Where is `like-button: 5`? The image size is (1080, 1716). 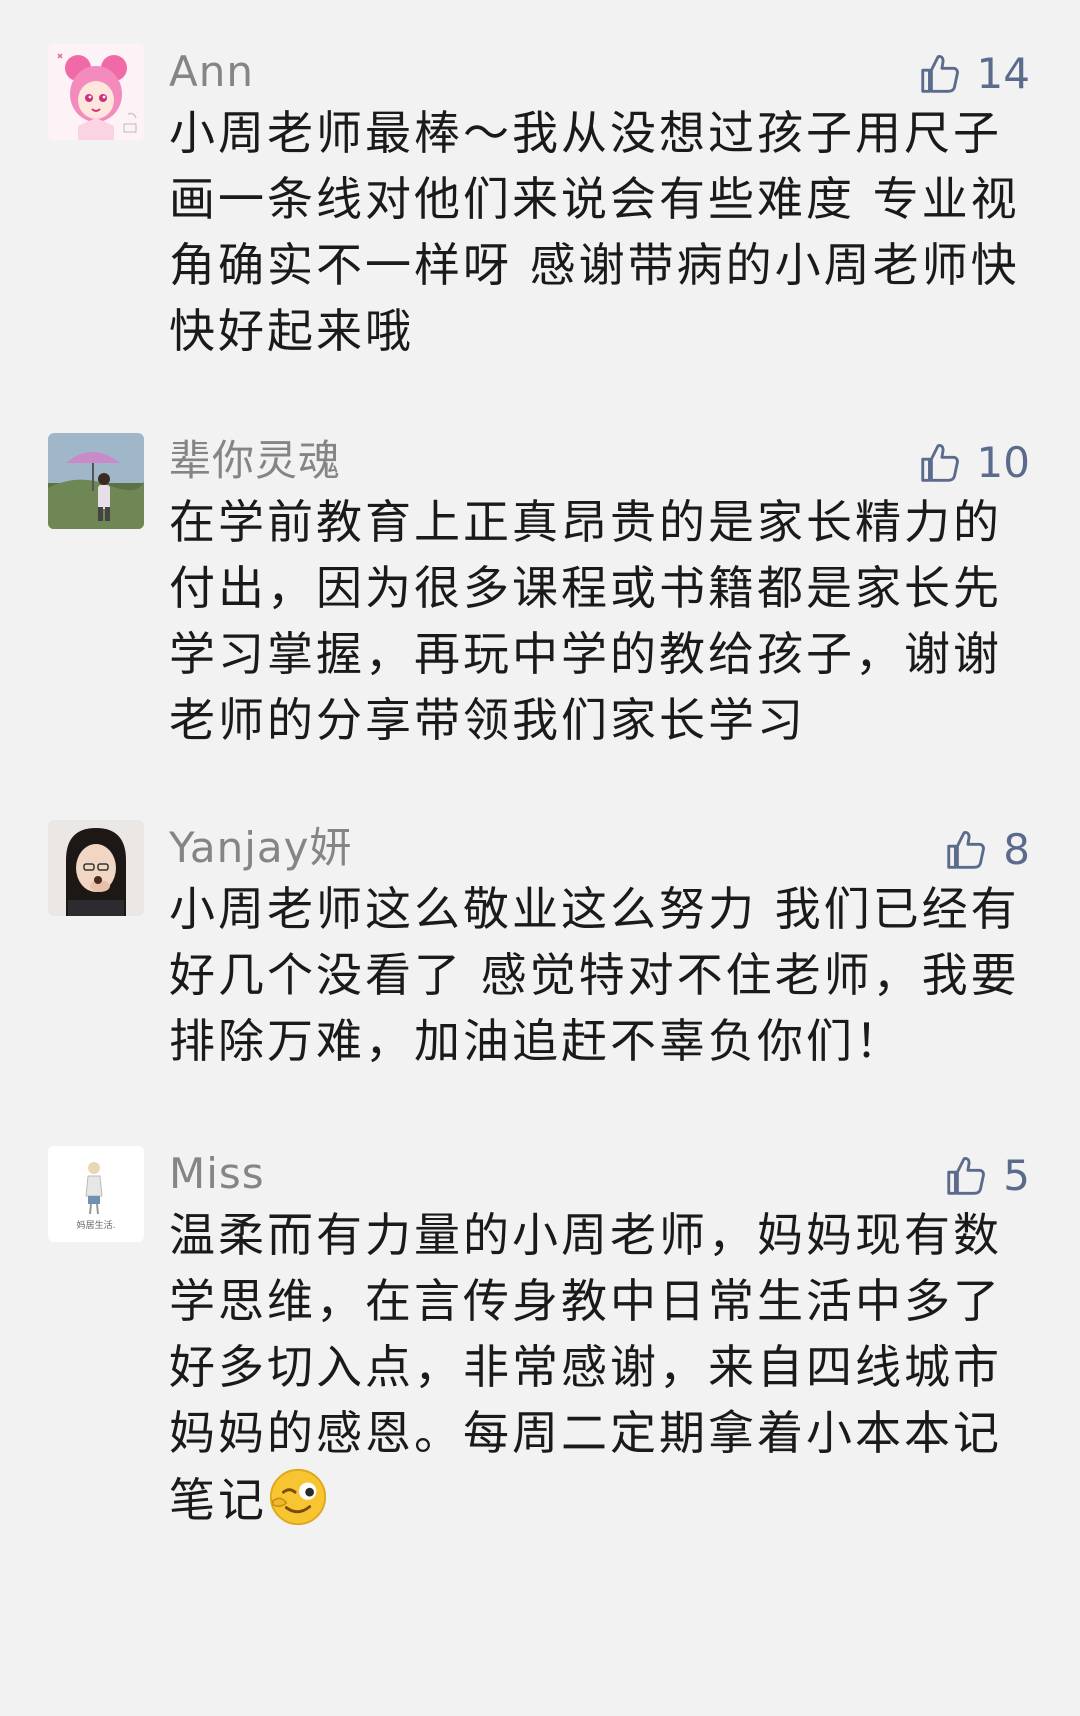
like-button: 5 is located at coordinates (986, 1176).